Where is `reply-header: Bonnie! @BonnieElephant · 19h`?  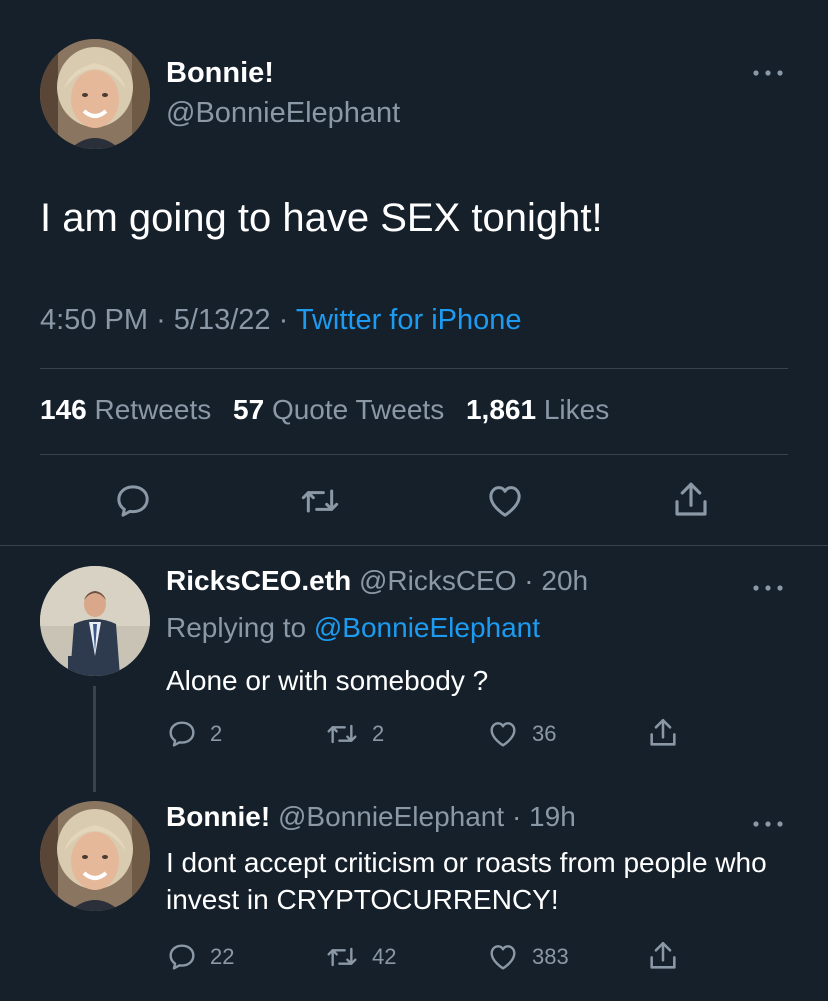 reply-header: Bonnie! @BonnieElephant · 19h is located at coordinates (371, 817).